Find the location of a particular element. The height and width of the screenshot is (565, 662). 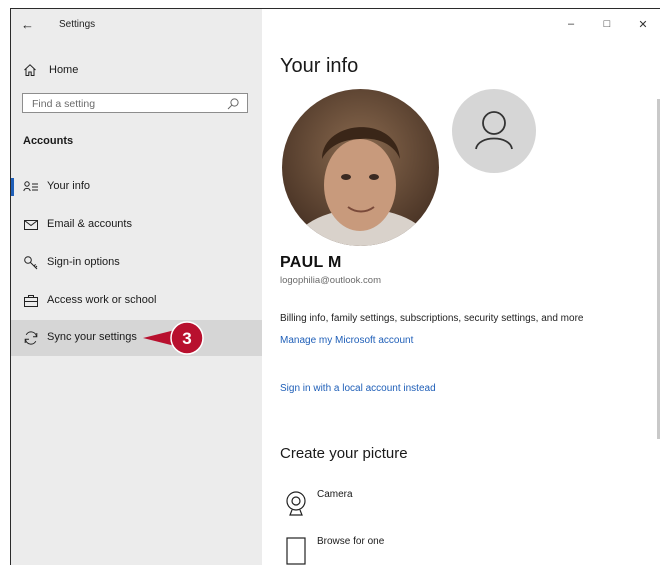

default-avatar is located at coordinates (494, 131).